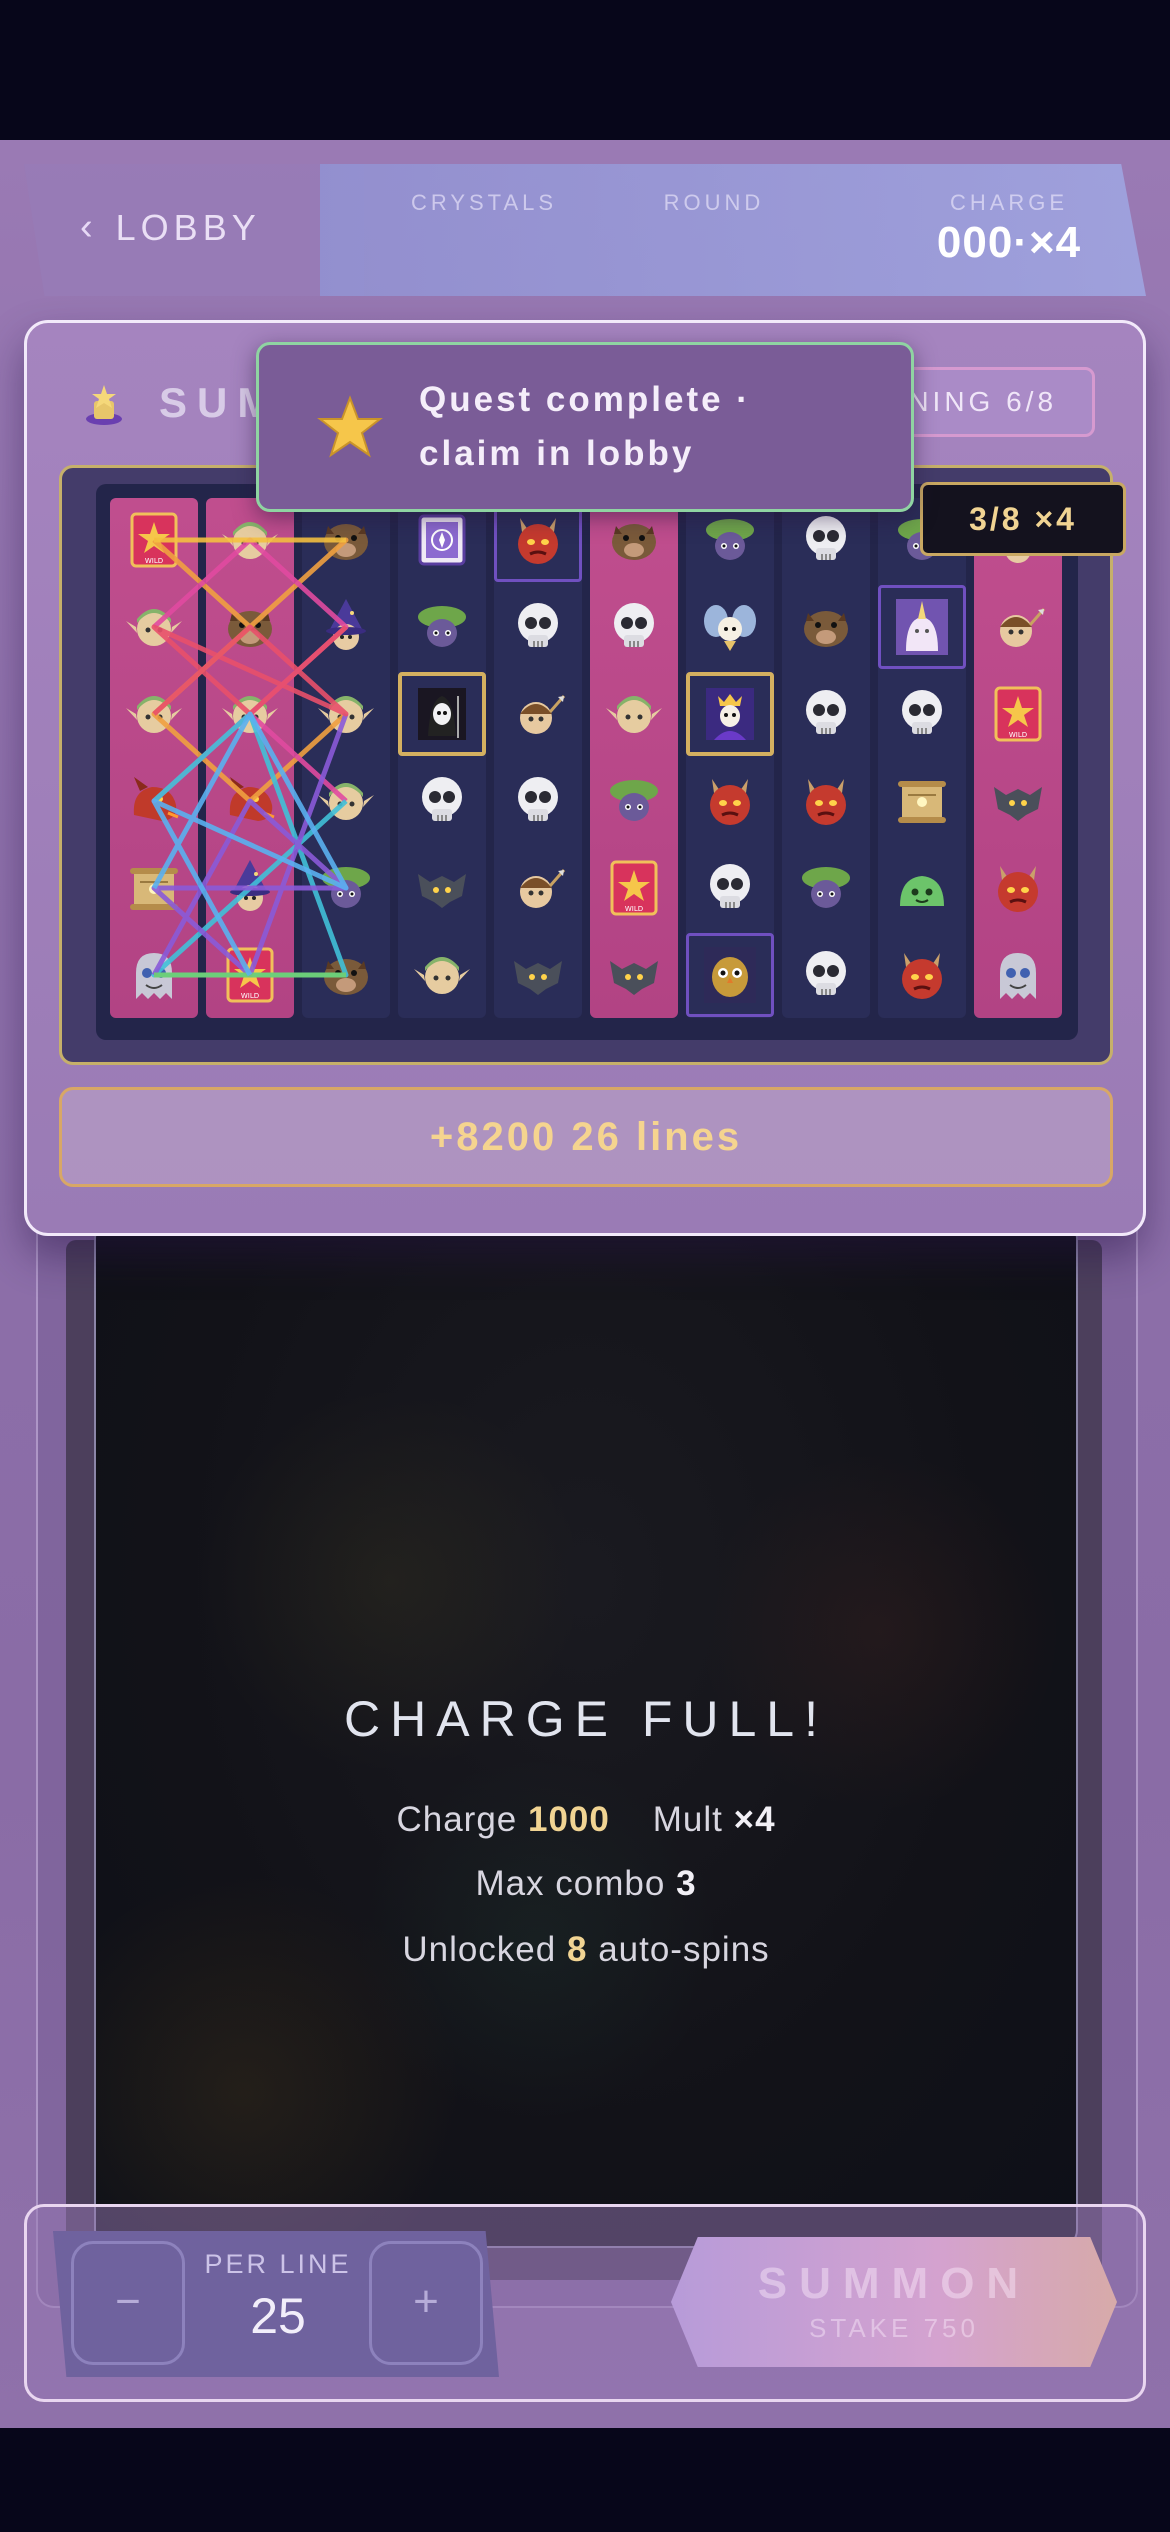 Image resolution: width=1170 pixels, height=2532 pixels. I want to click on per-line-value: 25, so click(278, 2316).